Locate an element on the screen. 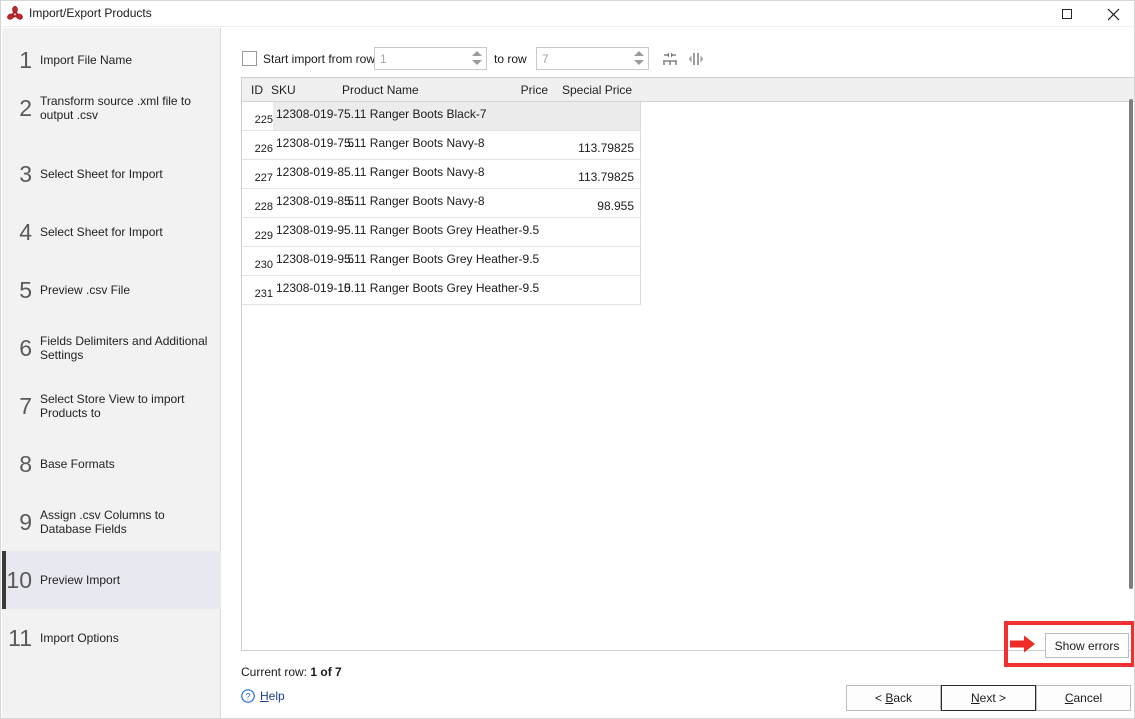  maximize-icon is located at coordinates (1067, 14).